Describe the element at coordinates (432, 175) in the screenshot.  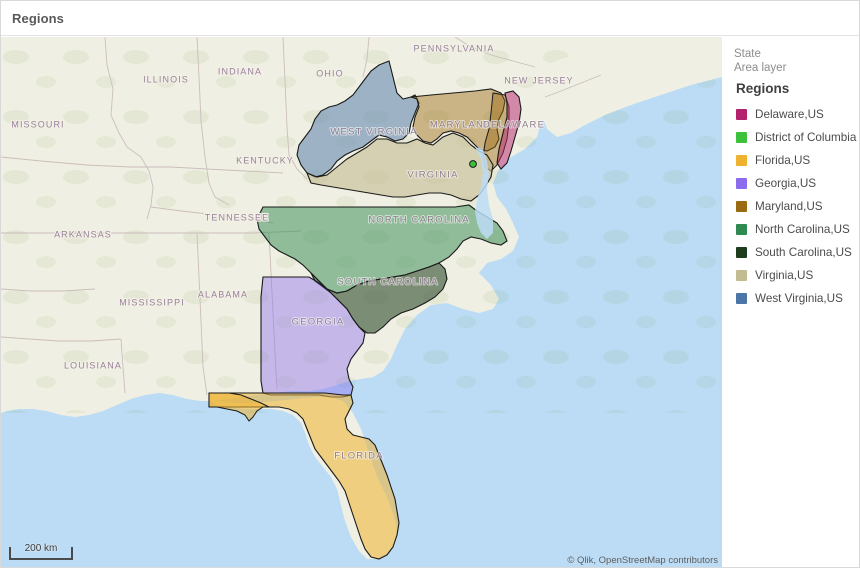
I see `region-label: VIRGINIA` at that location.